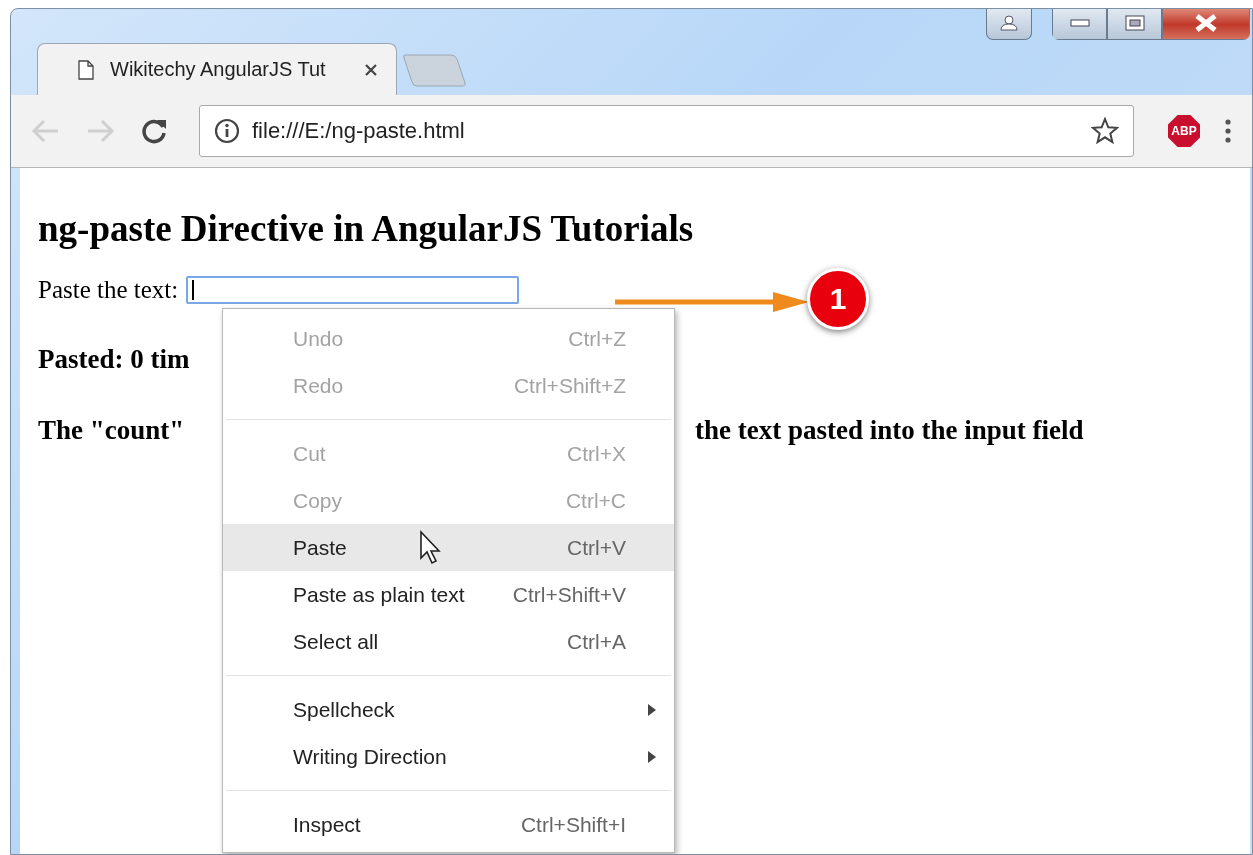 The image size is (1253, 855). I want to click on close-button, so click(1206, 24).